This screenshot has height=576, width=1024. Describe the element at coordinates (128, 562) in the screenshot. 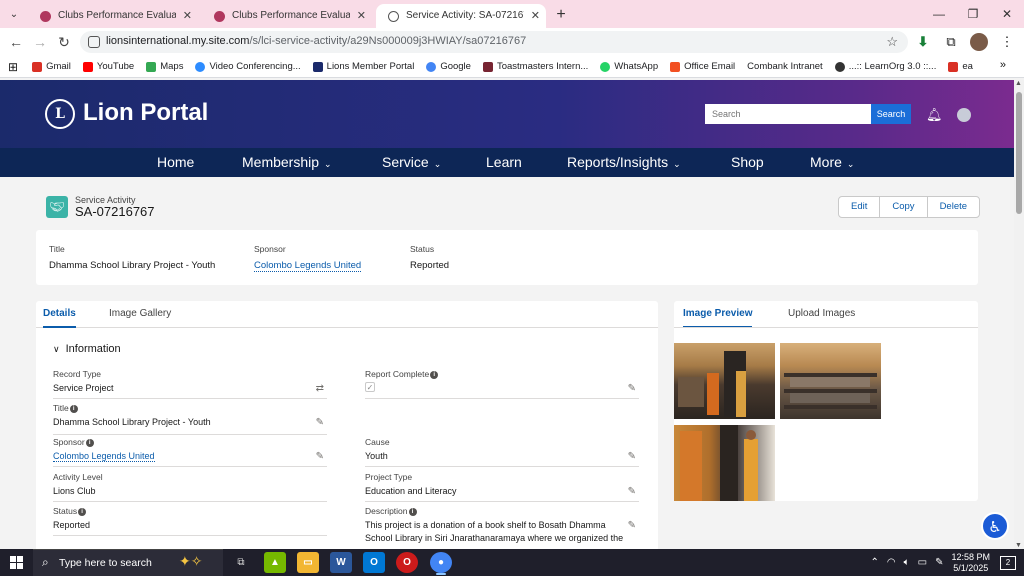

I see `taskbar-search: ⌕ Type here to search ✦✧` at that location.